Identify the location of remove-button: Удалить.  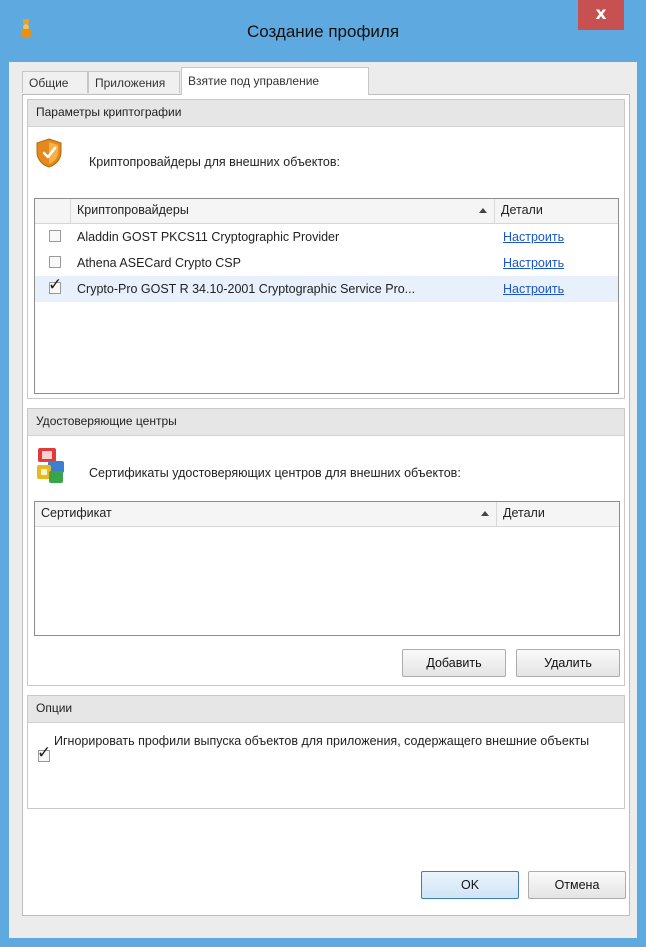
(568, 663).